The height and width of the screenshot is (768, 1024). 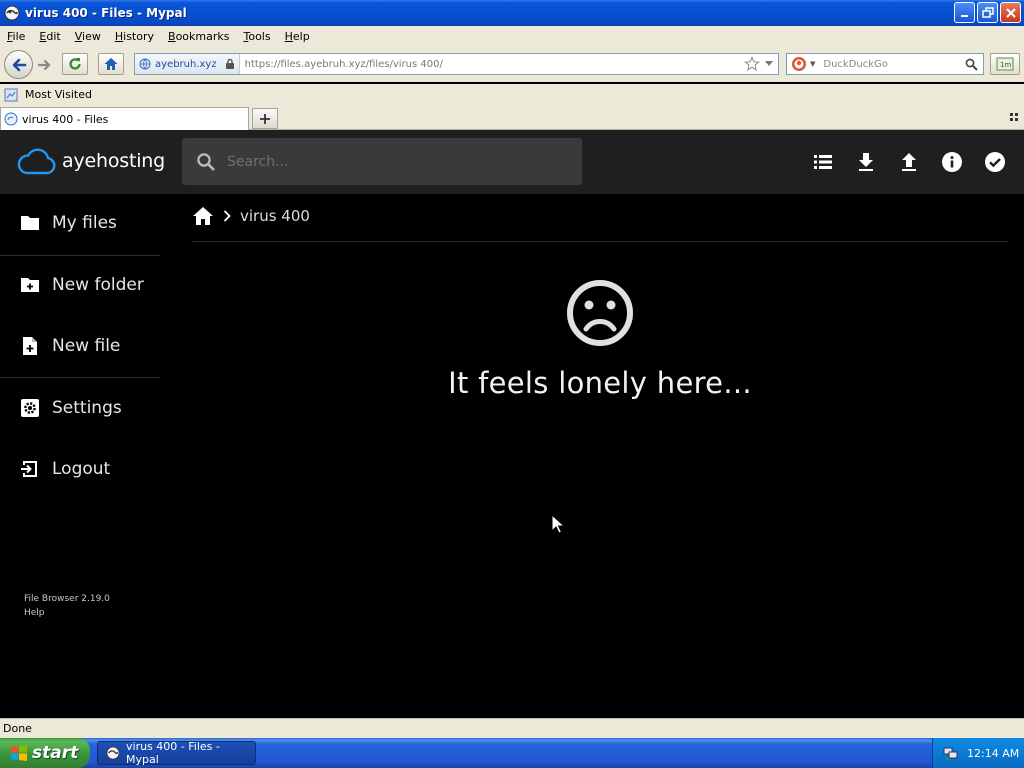 What do you see at coordinates (17, 728) in the screenshot?
I see `status-text: Done` at bounding box center [17, 728].